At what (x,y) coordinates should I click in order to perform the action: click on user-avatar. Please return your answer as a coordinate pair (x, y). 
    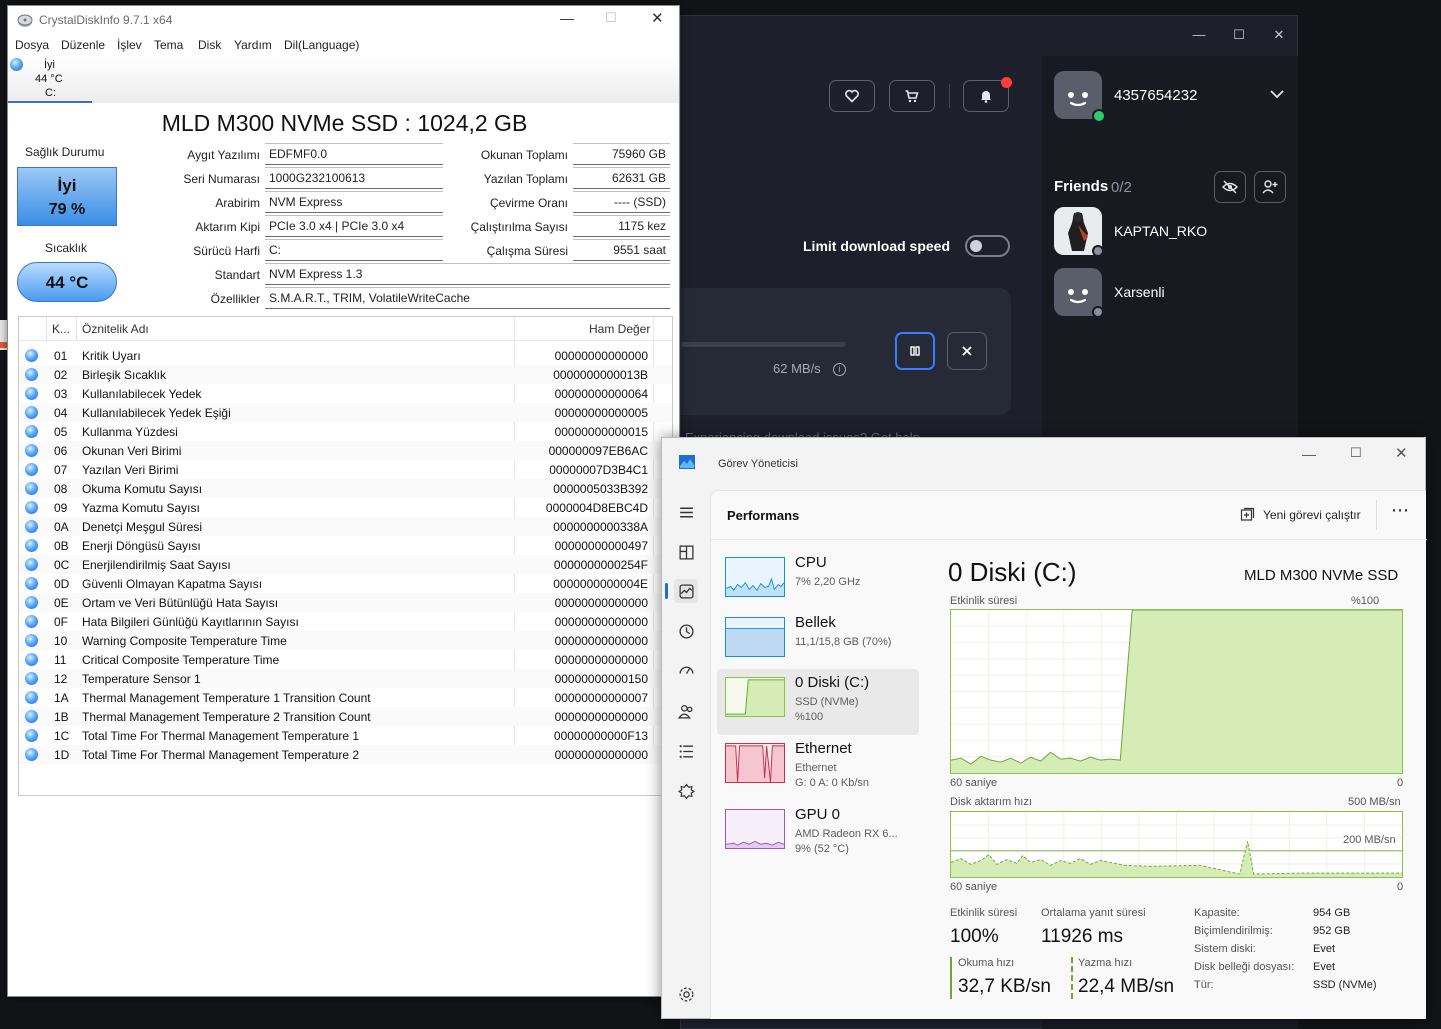
    Looking at the image, I should click on (1080, 97).